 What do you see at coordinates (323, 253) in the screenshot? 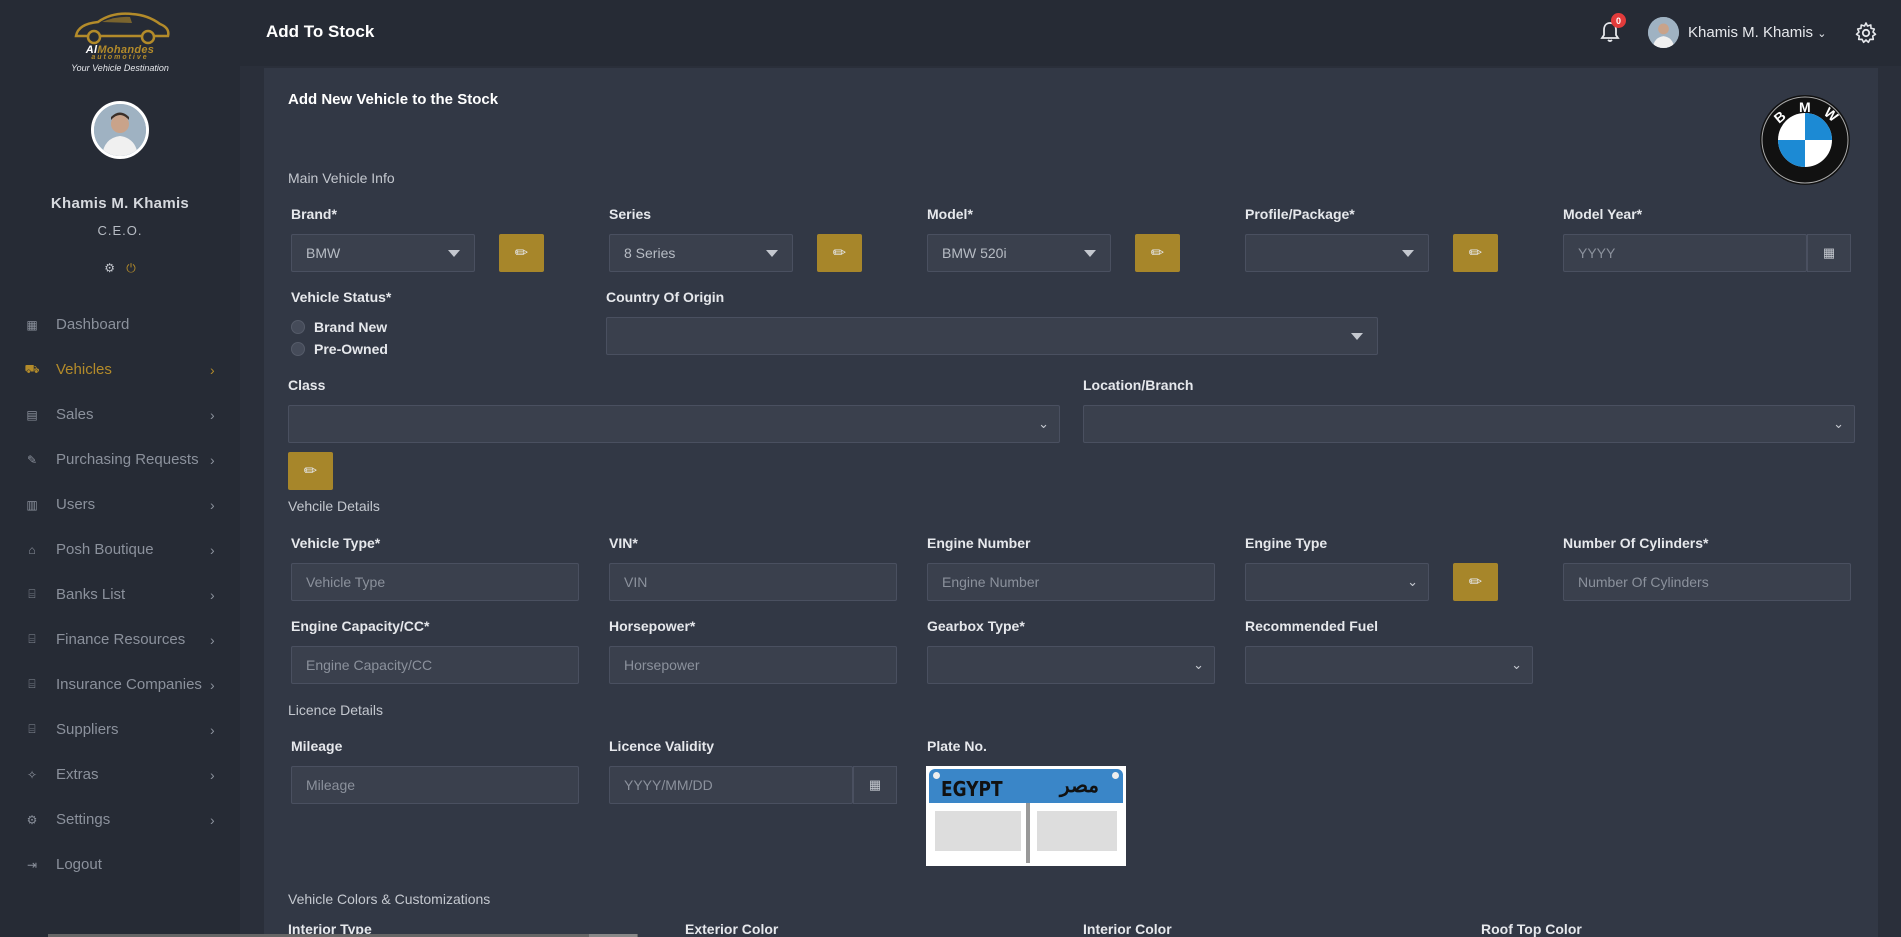
I see `brand-value: BMW` at bounding box center [323, 253].